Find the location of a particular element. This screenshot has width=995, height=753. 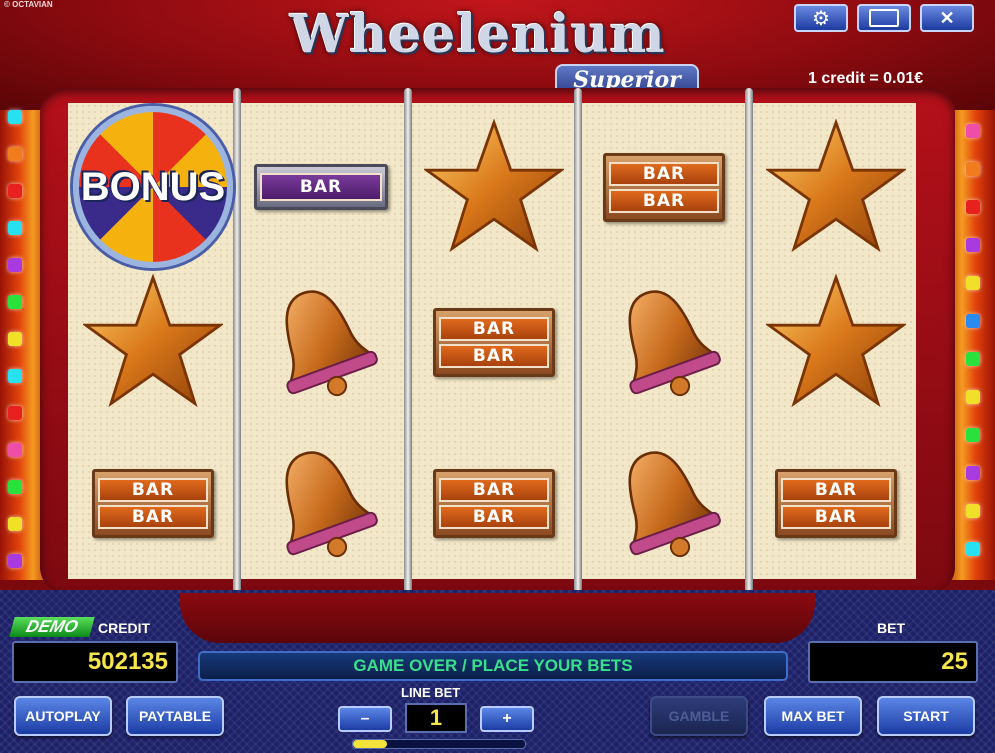

line-bet-increase-button: + is located at coordinates (507, 719).